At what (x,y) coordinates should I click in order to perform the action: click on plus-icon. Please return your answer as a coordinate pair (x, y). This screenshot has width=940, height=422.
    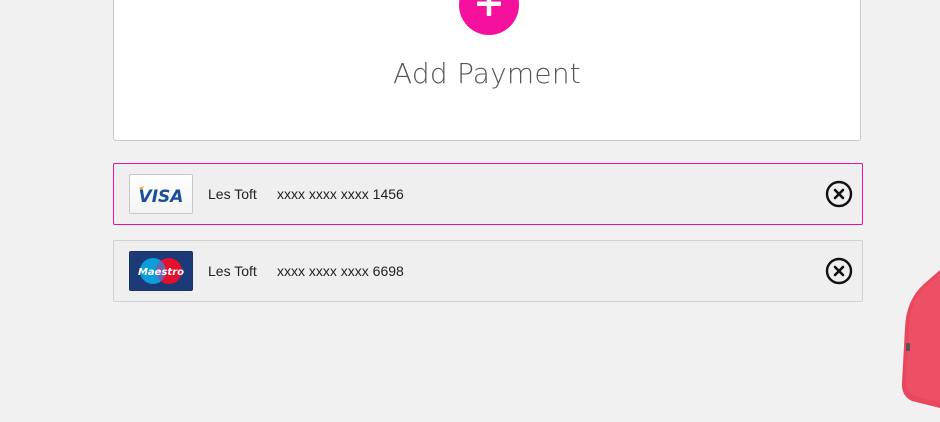
    Looking at the image, I should click on (489, 8).